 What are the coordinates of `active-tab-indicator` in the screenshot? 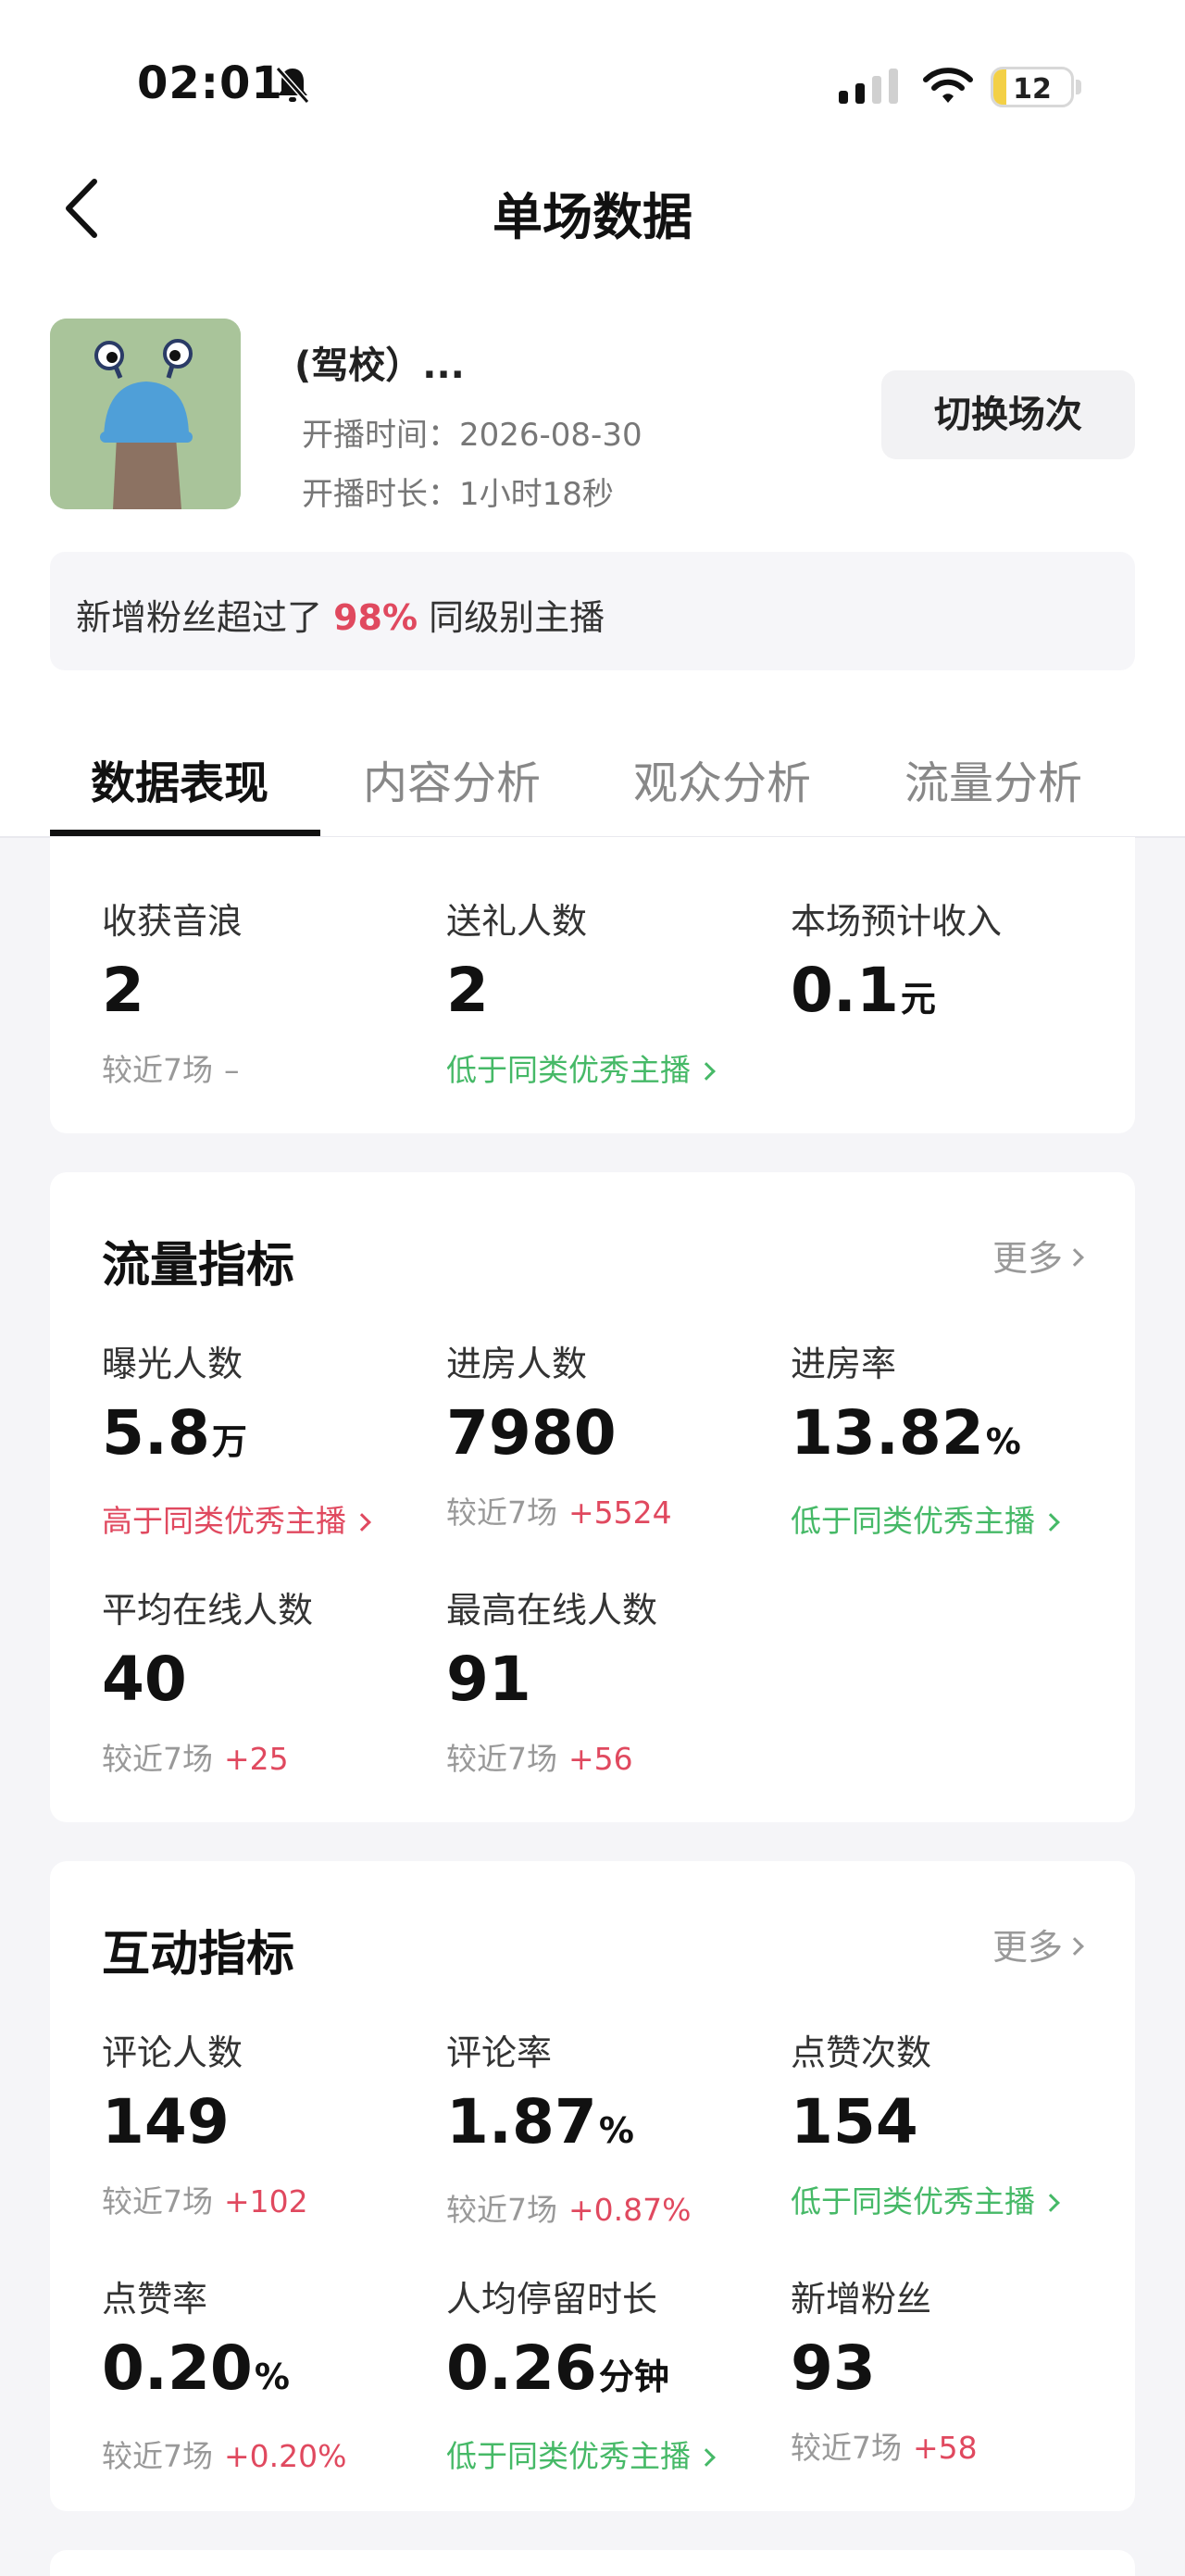 It's located at (185, 833).